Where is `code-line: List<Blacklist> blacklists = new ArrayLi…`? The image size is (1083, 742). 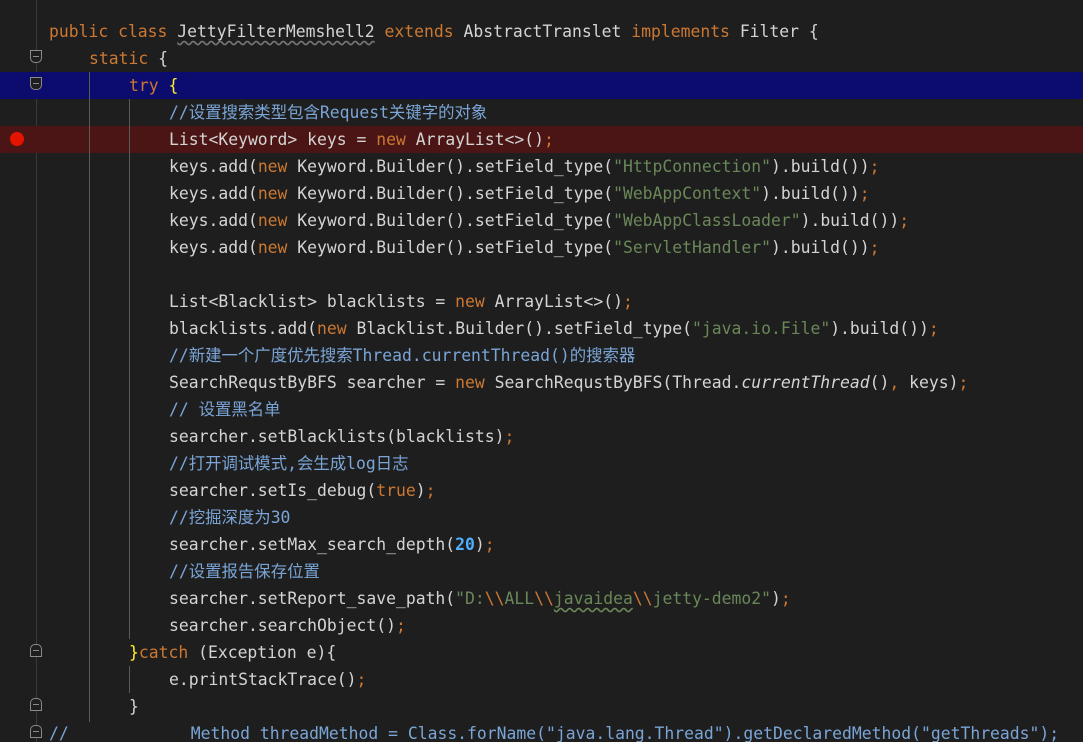
code-line: List<Blacklist> blacklists = new ArrayLi… is located at coordinates (541, 301).